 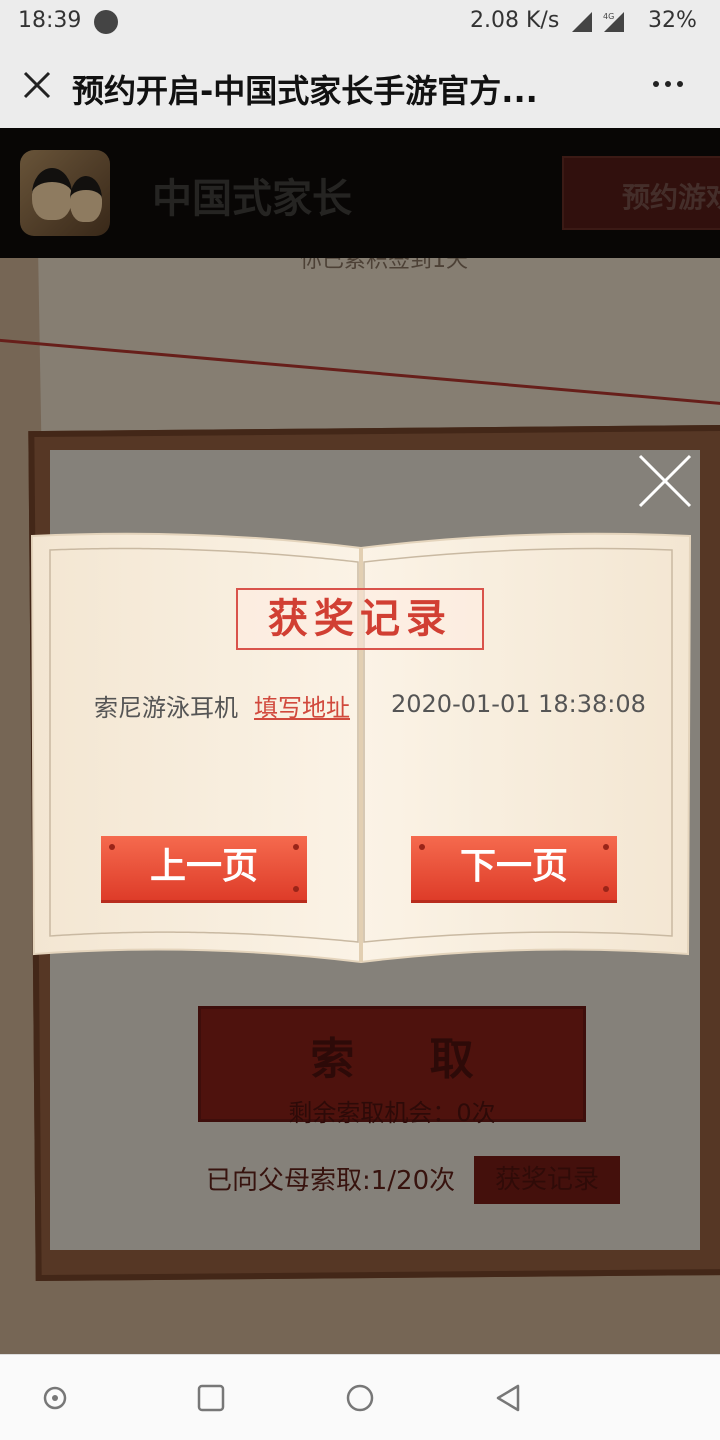 What do you see at coordinates (360, 22) in the screenshot?
I see `status-bar: 18:39 2.08 K/s 4G 32%` at bounding box center [360, 22].